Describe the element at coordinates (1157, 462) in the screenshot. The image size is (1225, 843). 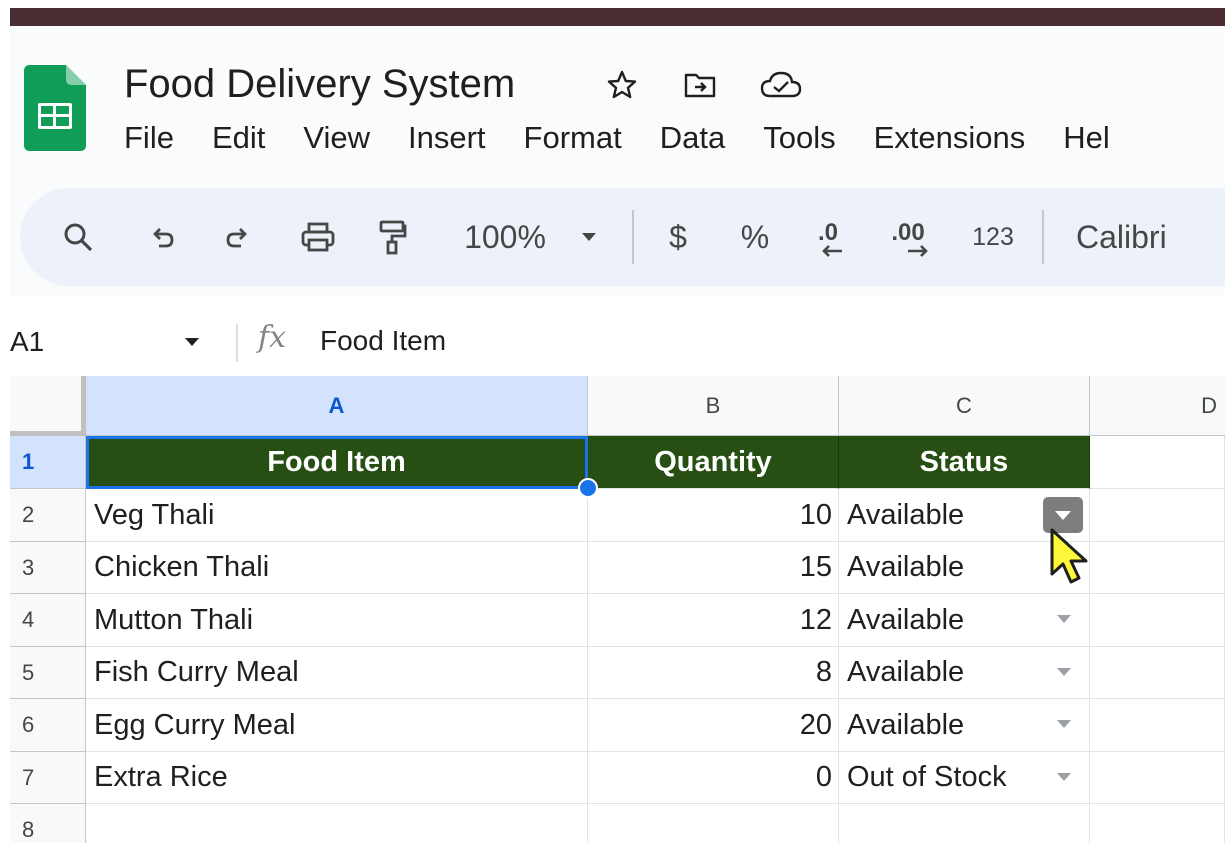
I see `cell-d1` at that location.